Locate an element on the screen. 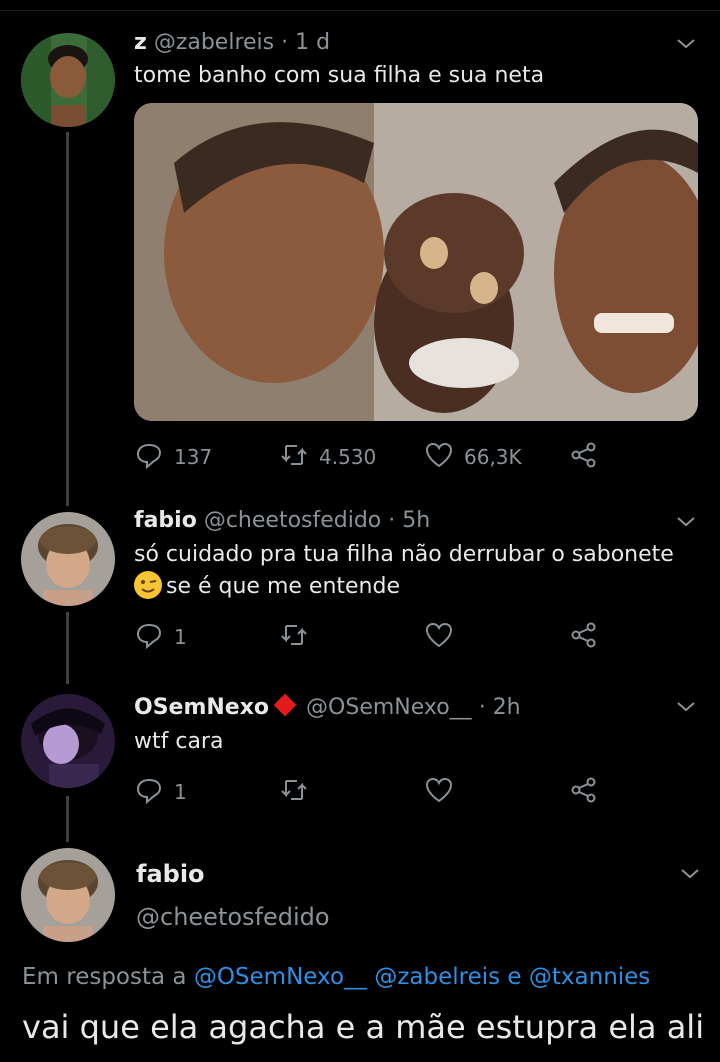 This screenshot has width=720, height=1062. tweet-header: fabio @cheetosfedido · 5h is located at coordinates (282, 520).